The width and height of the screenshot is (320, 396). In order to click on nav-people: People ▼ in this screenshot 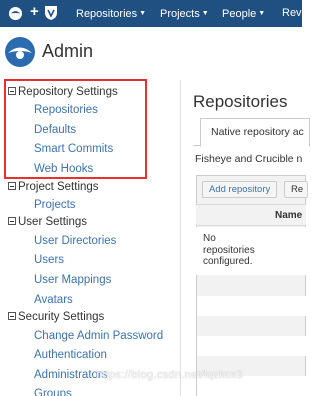, I will do `click(243, 14)`.